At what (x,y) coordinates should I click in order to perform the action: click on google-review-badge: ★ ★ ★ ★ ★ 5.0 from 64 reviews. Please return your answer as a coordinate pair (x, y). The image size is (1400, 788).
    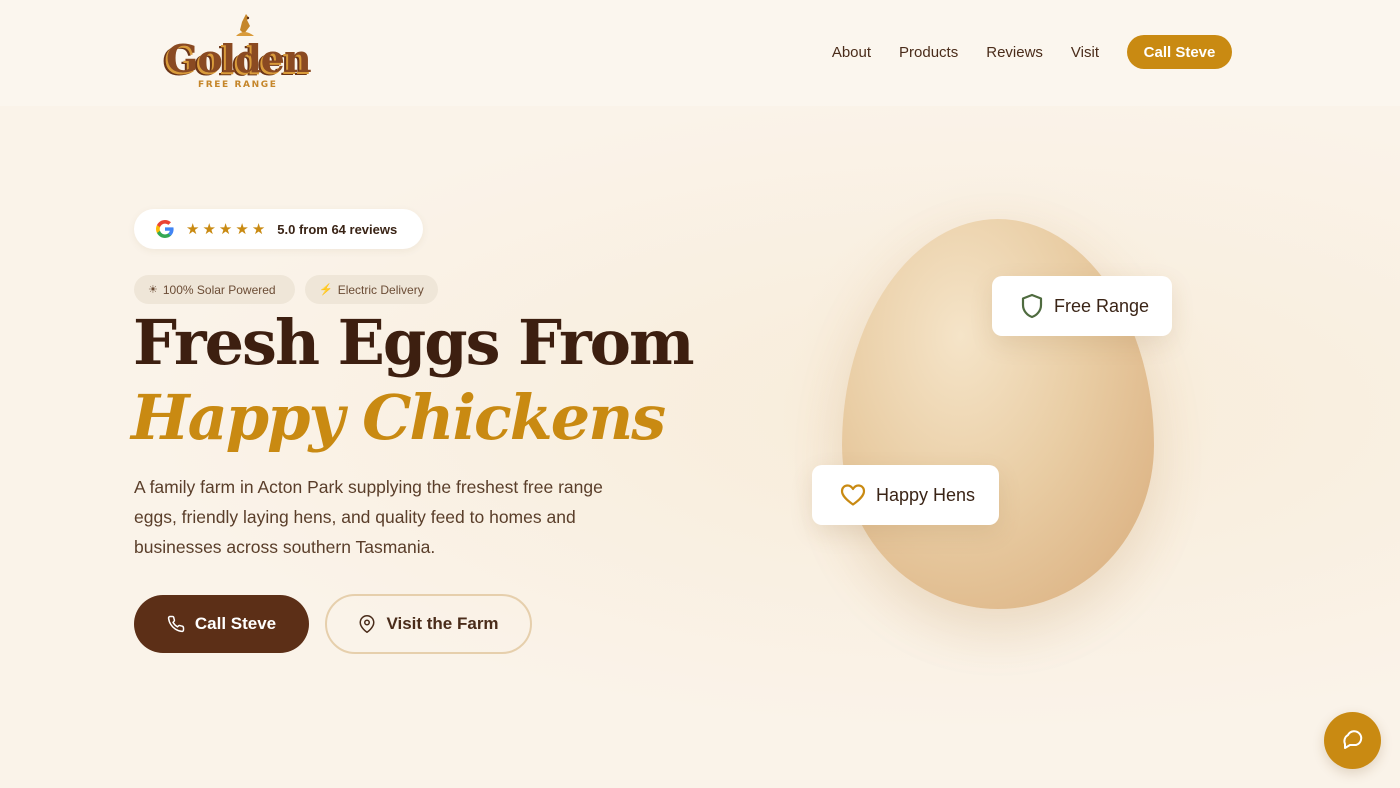
    Looking at the image, I should click on (278, 229).